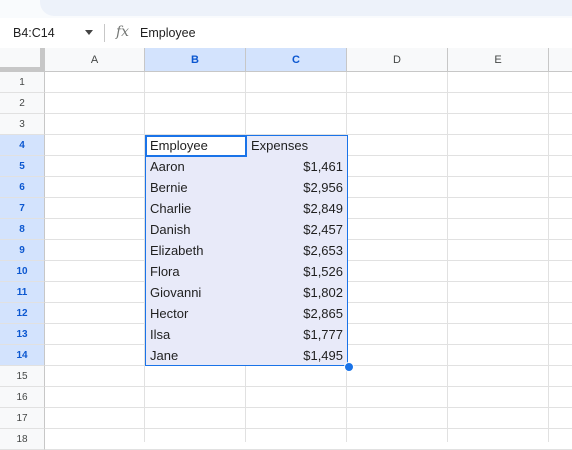 The height and width of the screenshot is (450, 572). I want to click on cell-employee: Bernie, so click(196, 187).